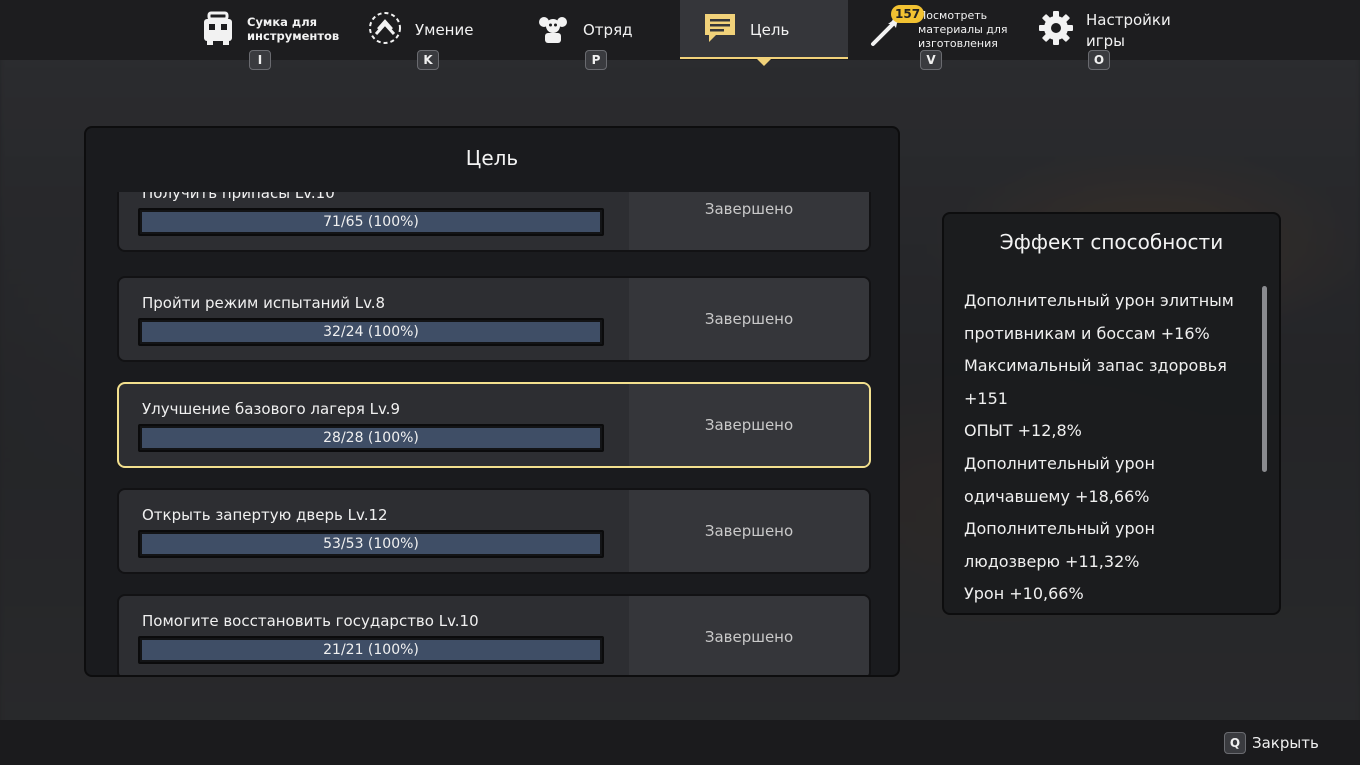 The image size is (1360, 765). I want to click on tab-goal: Цель, so click(765, 30).